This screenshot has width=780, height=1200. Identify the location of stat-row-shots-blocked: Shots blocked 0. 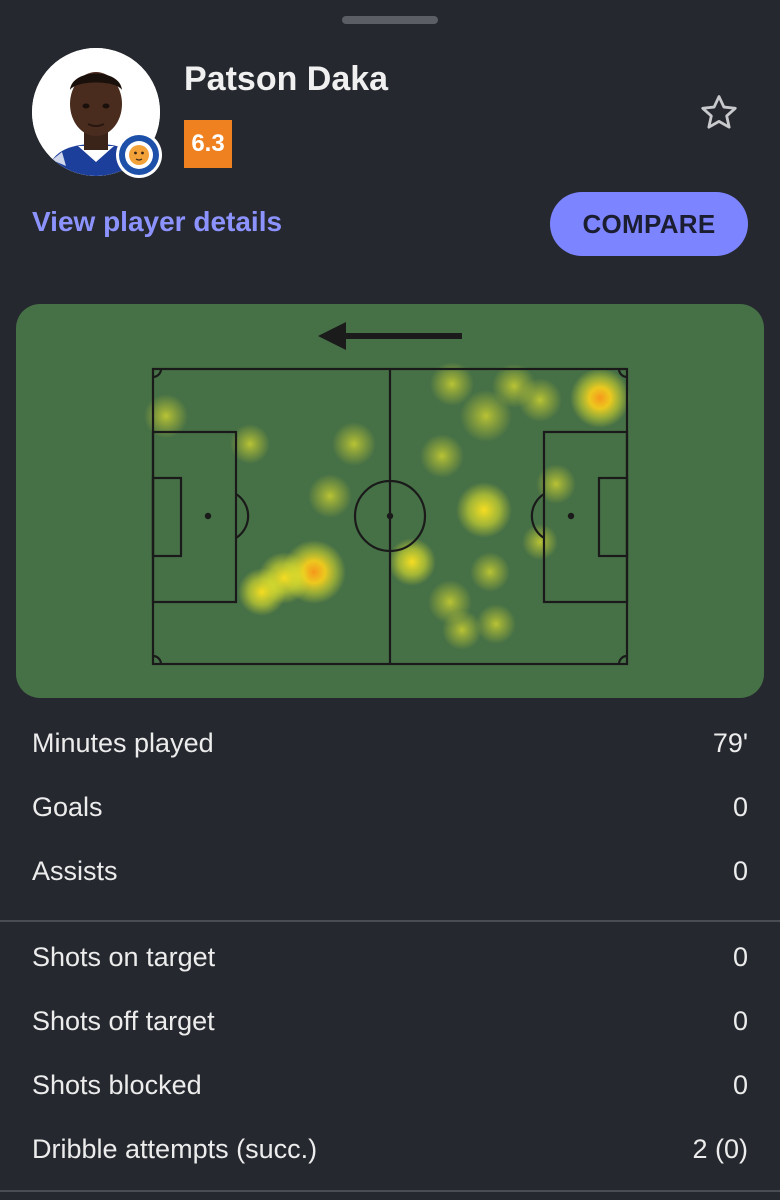
(390, 1088).